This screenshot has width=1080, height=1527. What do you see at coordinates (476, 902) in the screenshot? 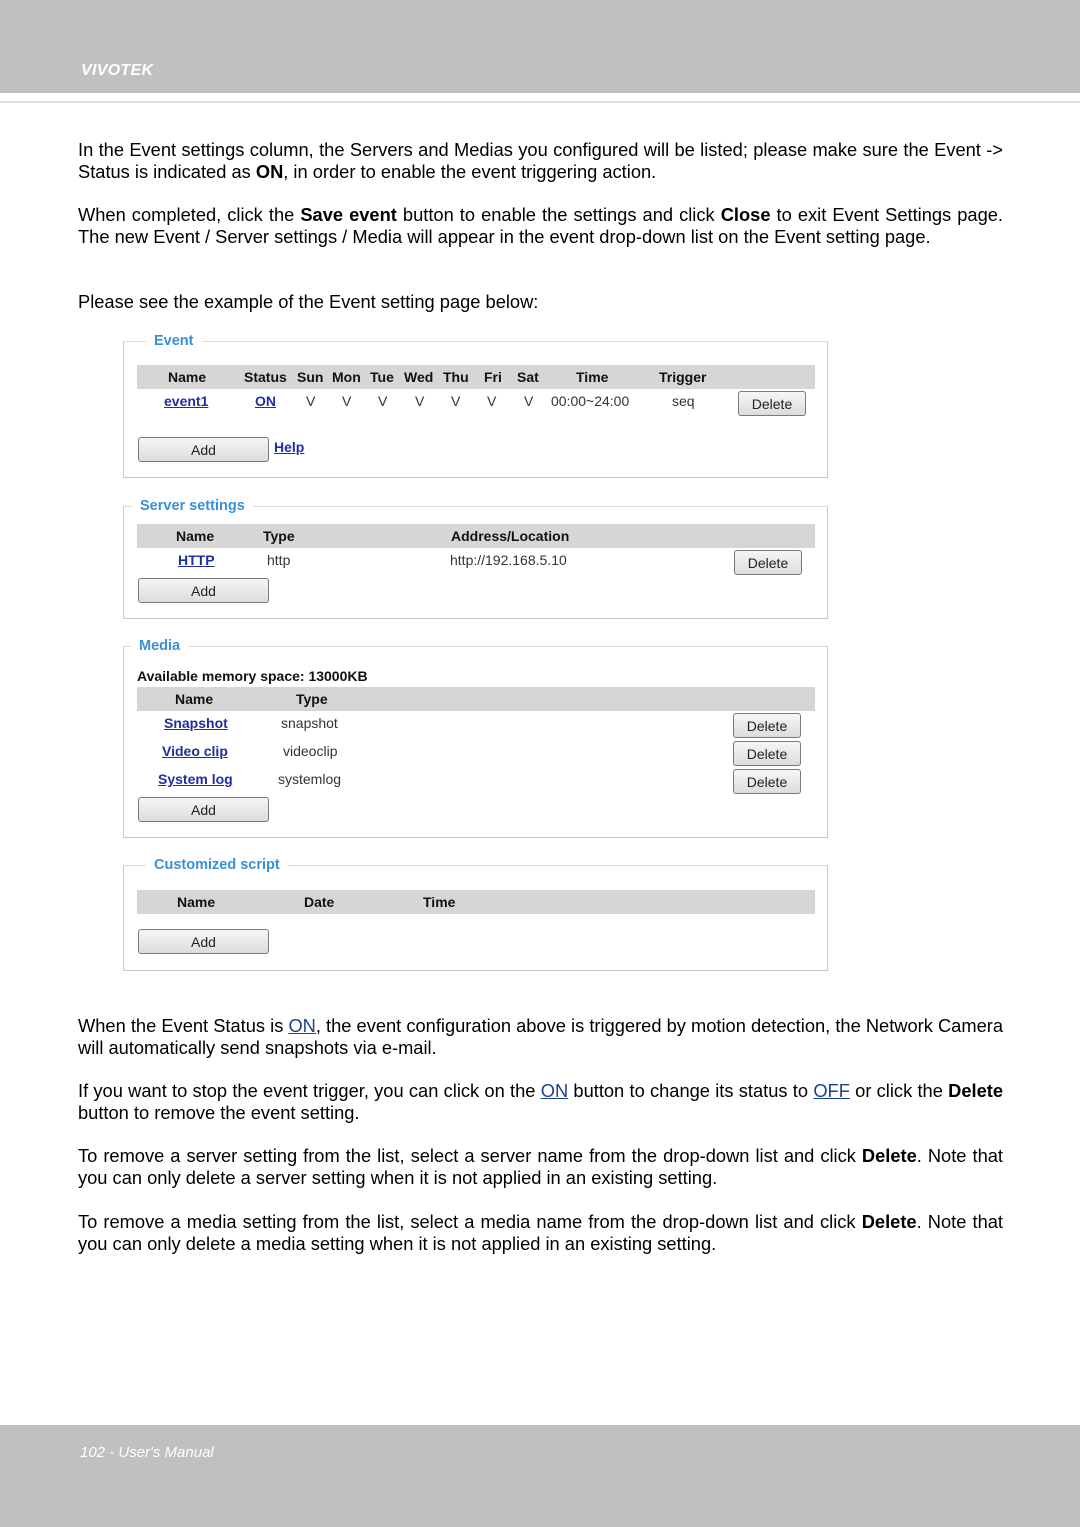
I see `script-table-header: Name Date Time` at bounding box center [476, 902].